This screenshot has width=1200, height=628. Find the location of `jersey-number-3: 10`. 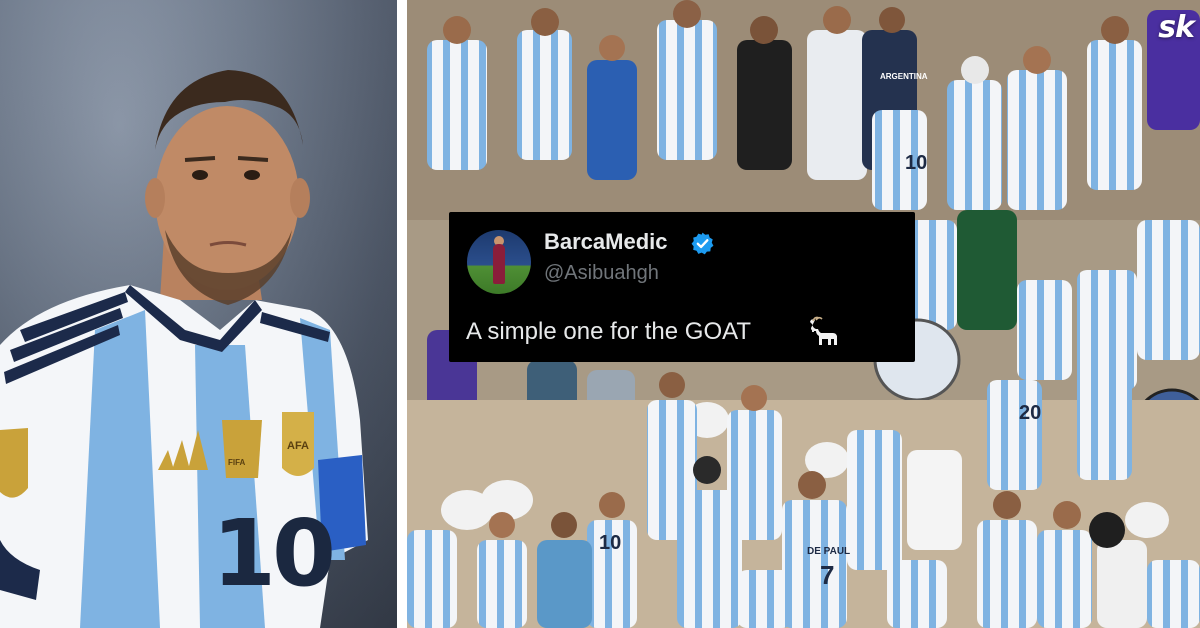

jersey-number-3: 10 is located at coordinates (610, 543).